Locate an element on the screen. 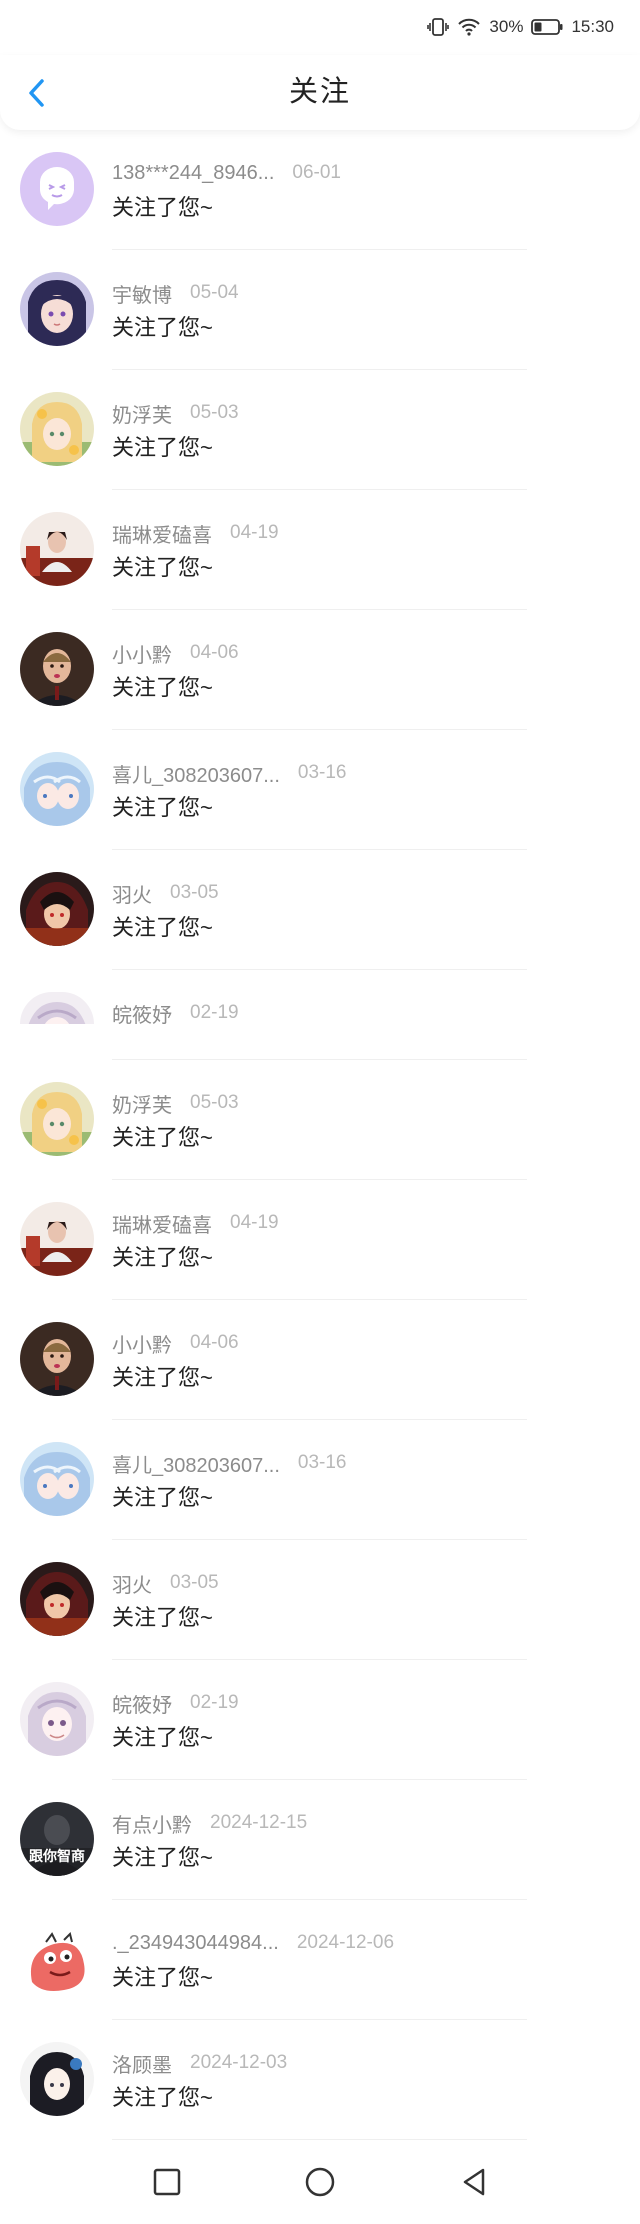  user-name: 有点小黔 is located at coordinates (152, 1823).